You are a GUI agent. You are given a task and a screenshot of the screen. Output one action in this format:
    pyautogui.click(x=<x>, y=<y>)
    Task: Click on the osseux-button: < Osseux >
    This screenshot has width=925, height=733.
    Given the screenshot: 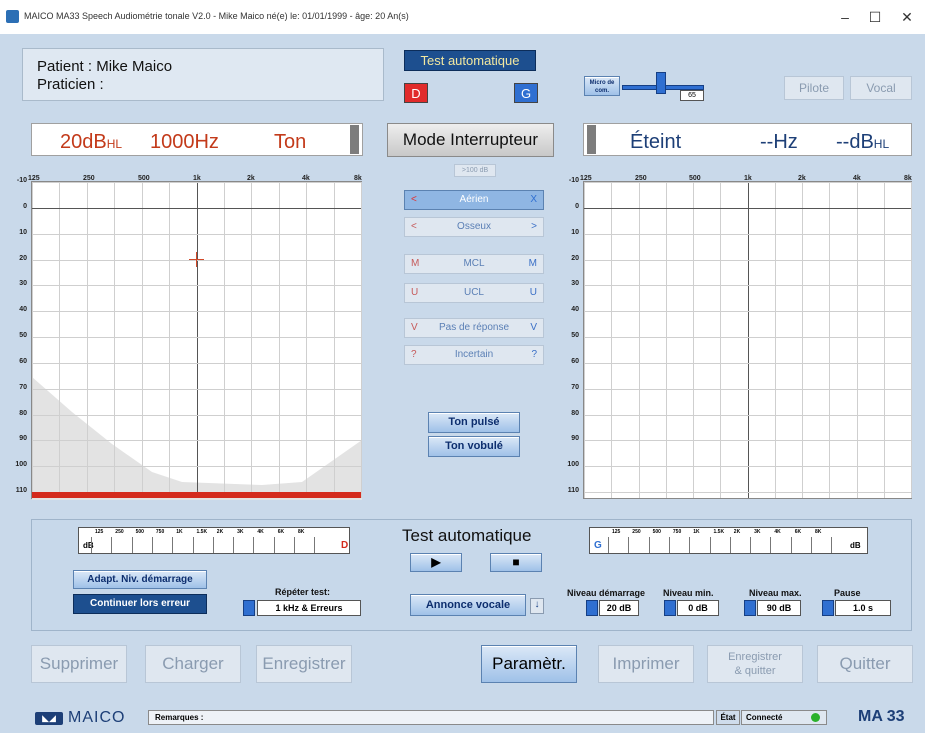 What is the action you would take?
    pyautogui.click(x=474, y=227)
    